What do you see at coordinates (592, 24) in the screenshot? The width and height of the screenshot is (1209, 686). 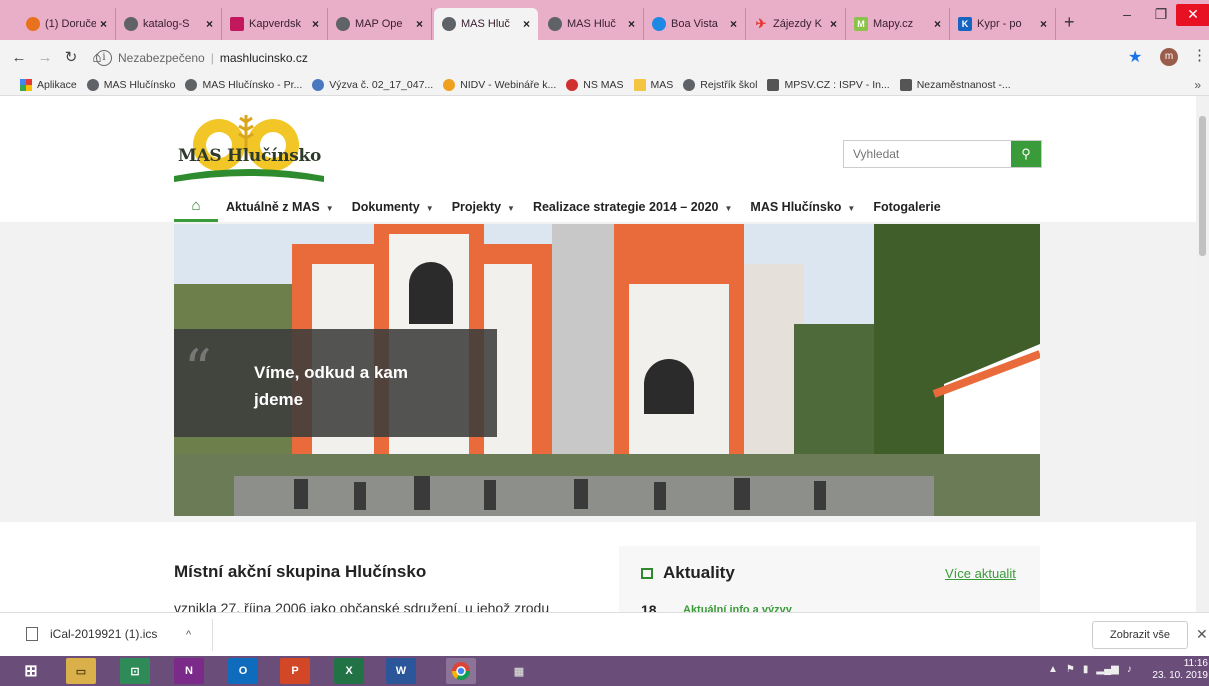 I see `tab-6: MAS Hluč ×` at bounding box center [592, 24].